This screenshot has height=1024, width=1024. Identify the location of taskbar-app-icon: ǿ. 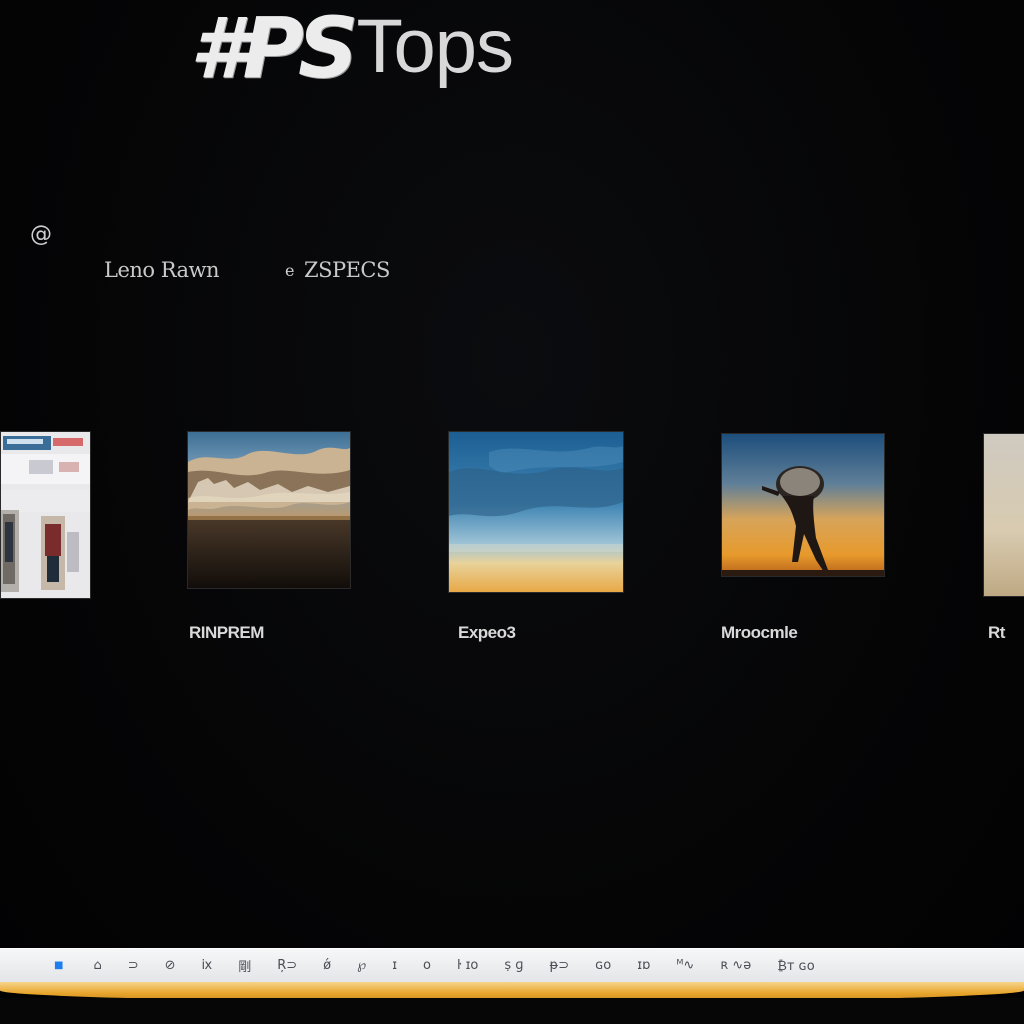
(327, 965).